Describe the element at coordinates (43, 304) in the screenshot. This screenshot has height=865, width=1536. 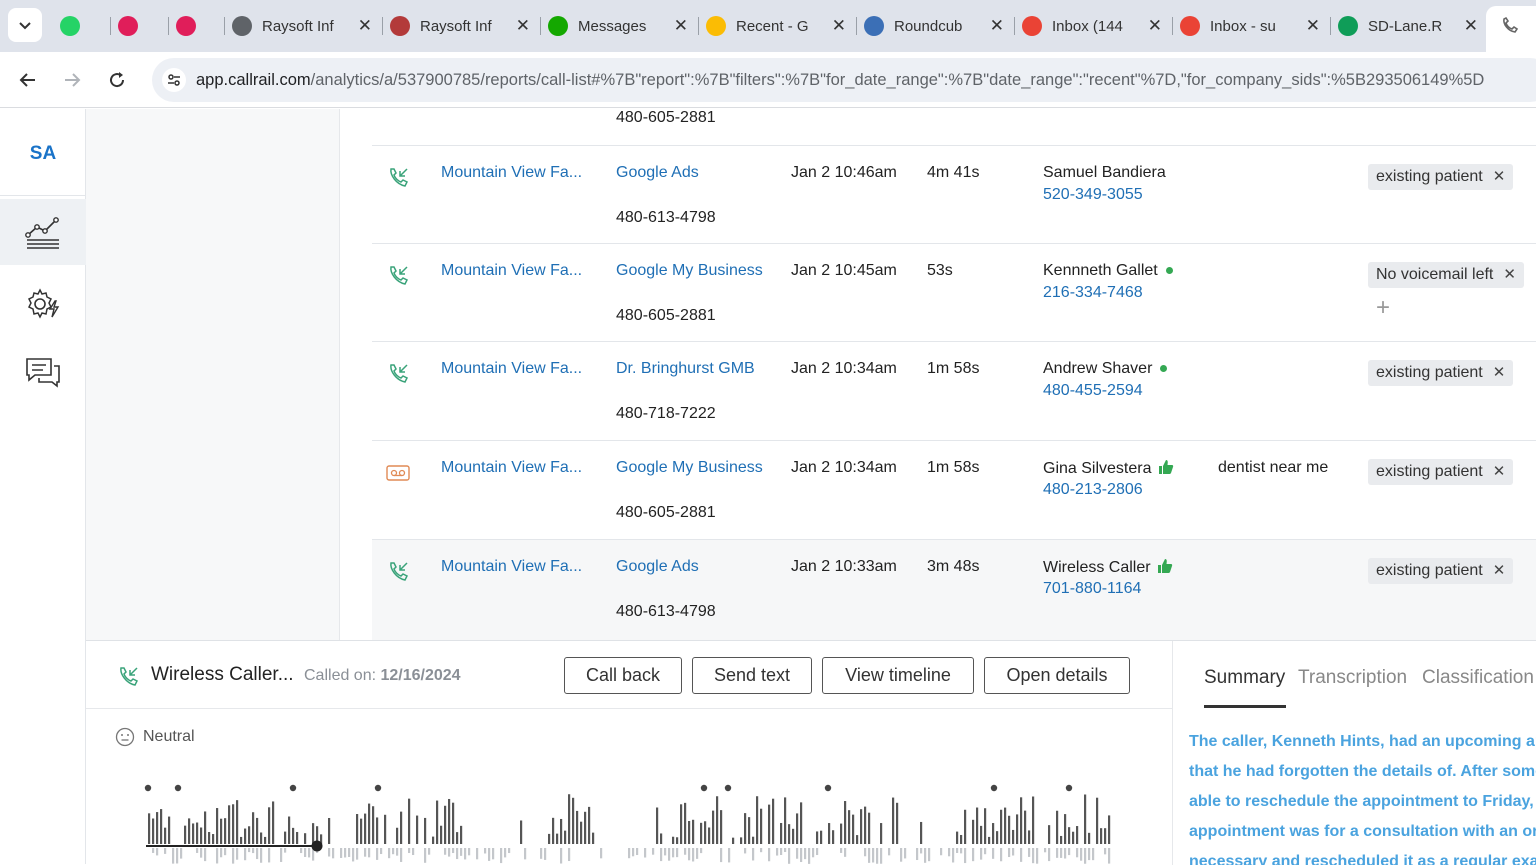
I see `nav-settings` at that location.